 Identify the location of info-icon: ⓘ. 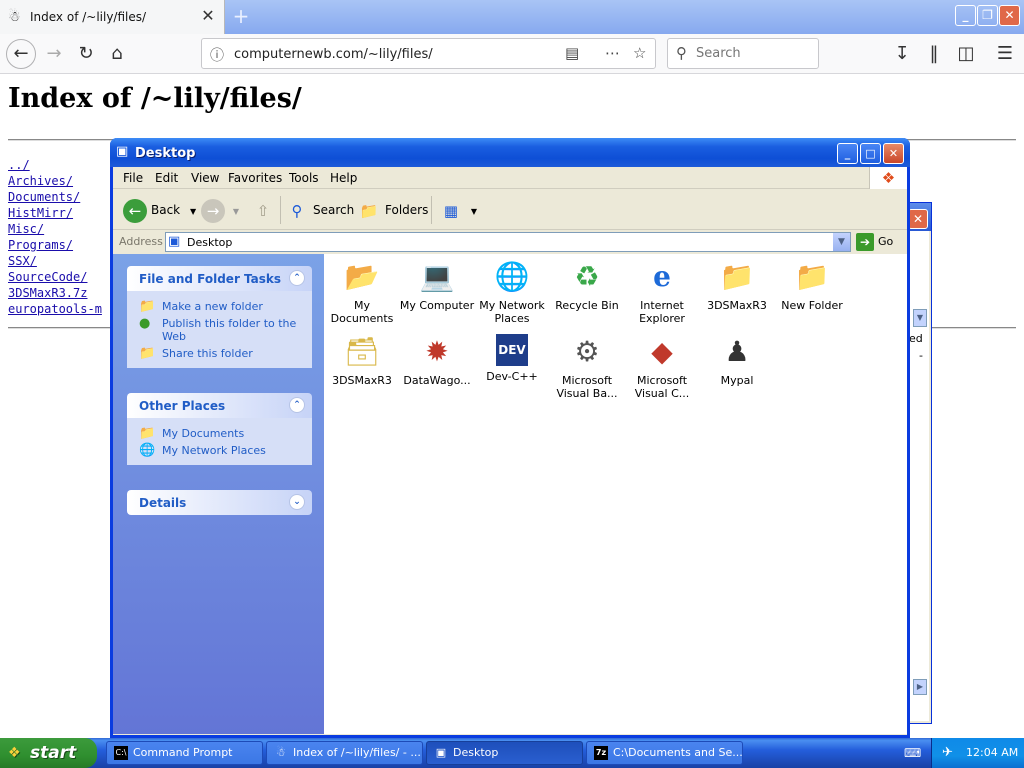
(217, 55).